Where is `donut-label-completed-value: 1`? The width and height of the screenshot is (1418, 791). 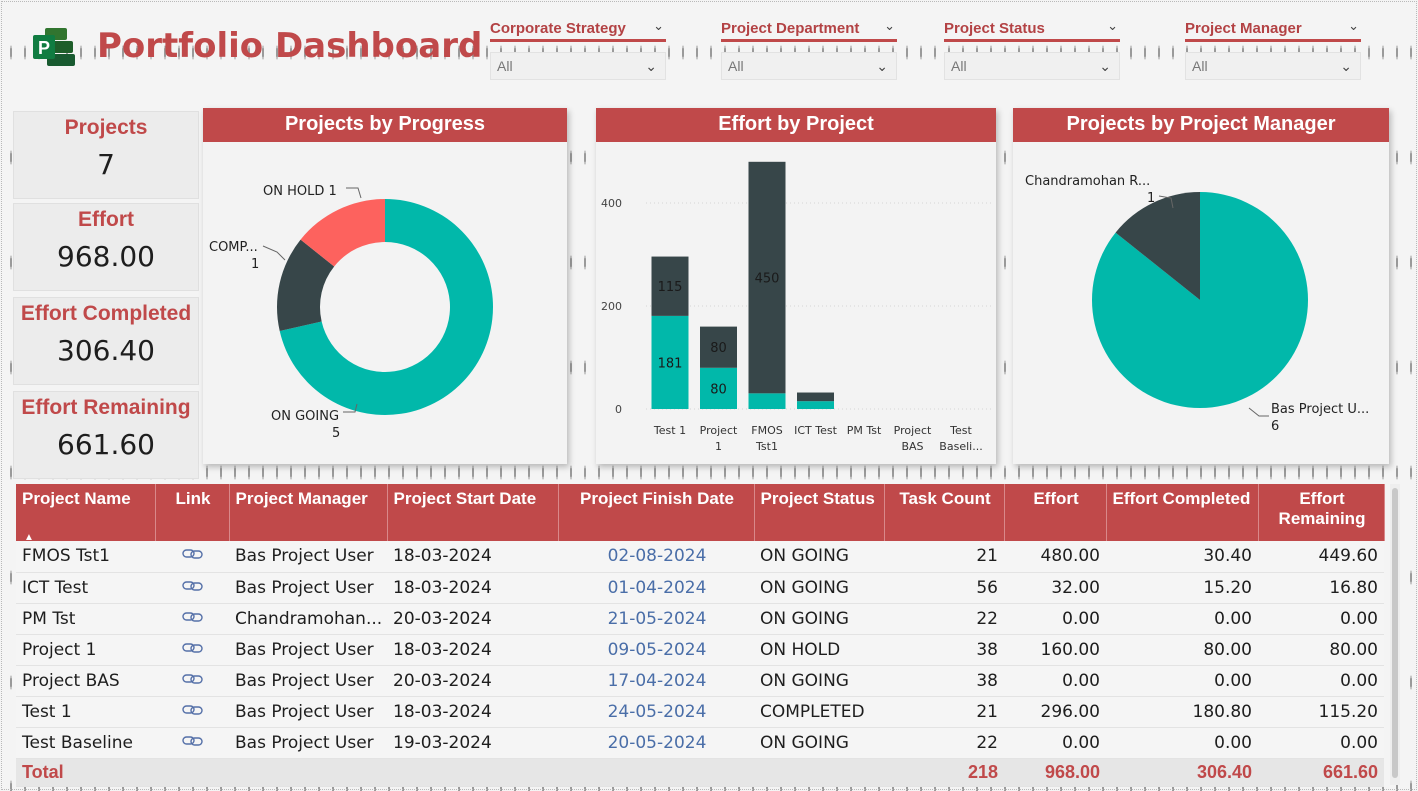 donut-label-completed-value: 1 is located at coordinates (255, 264).